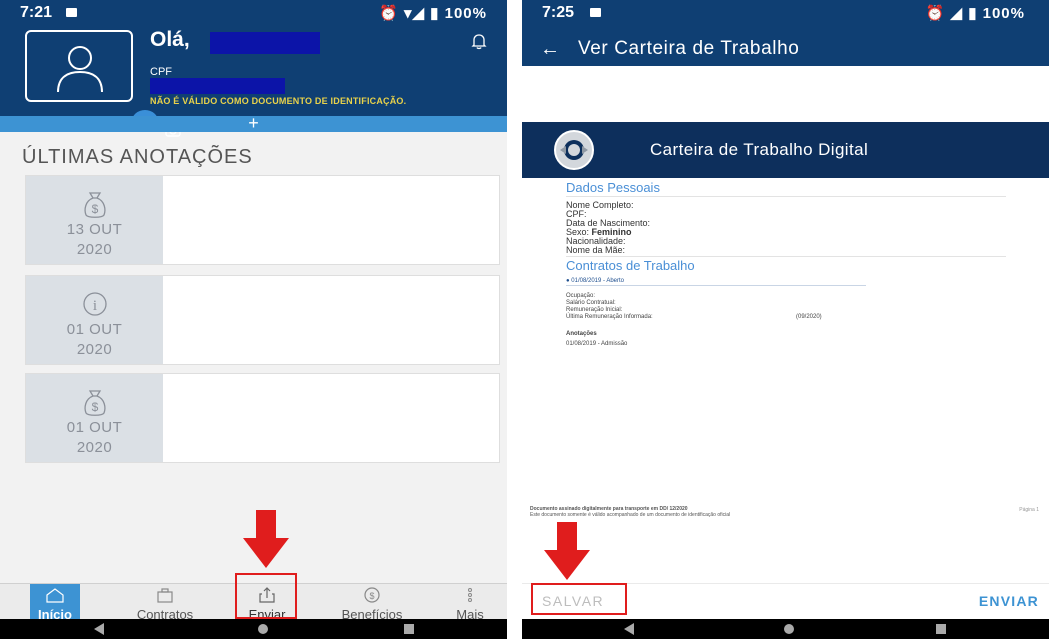  I want to click on card-date: $ 01 OUT 2020, so click(94, 418).